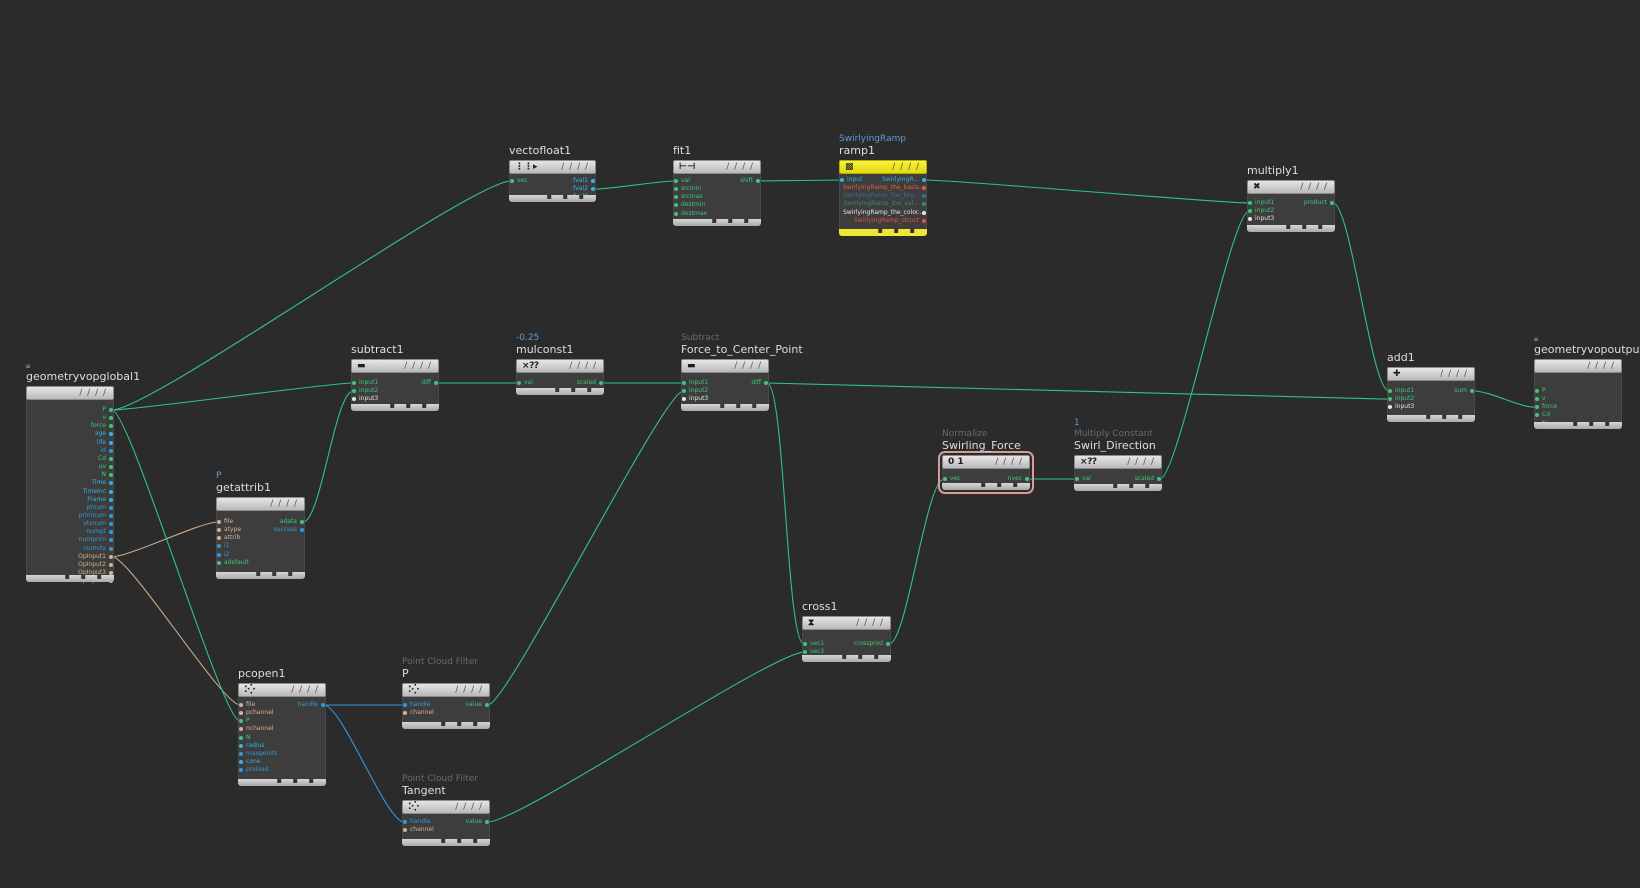  I want to click on output-port: age, so click(104, 434).